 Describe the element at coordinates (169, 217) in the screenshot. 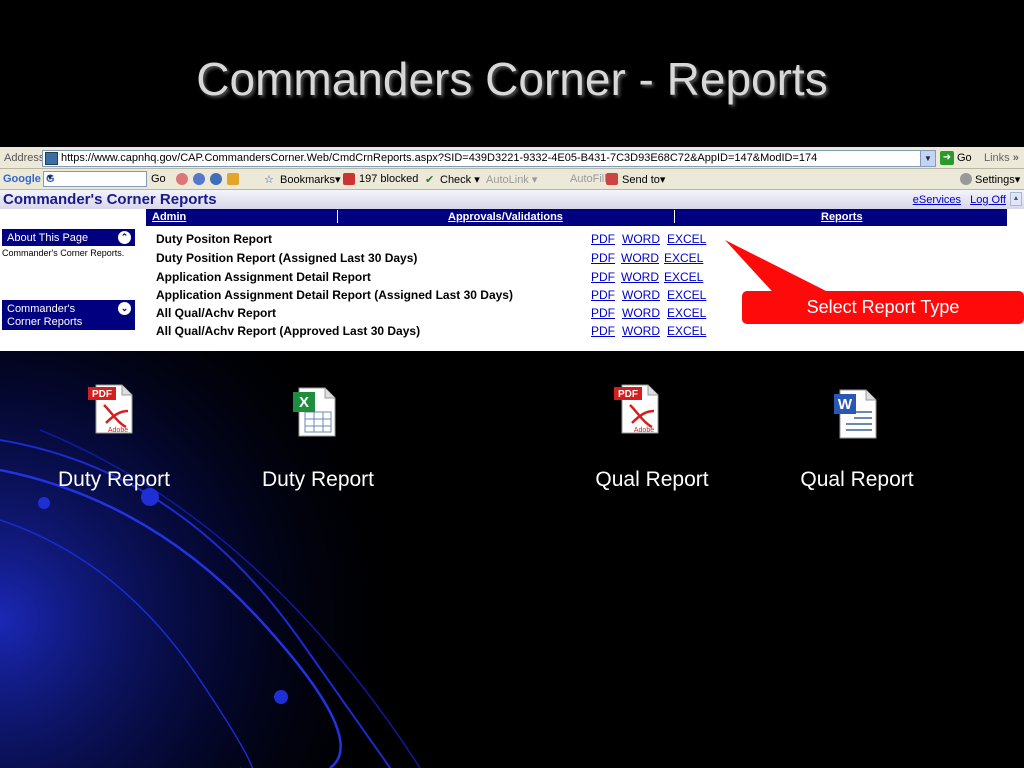

I see `nav-admin: Admin` at that location.